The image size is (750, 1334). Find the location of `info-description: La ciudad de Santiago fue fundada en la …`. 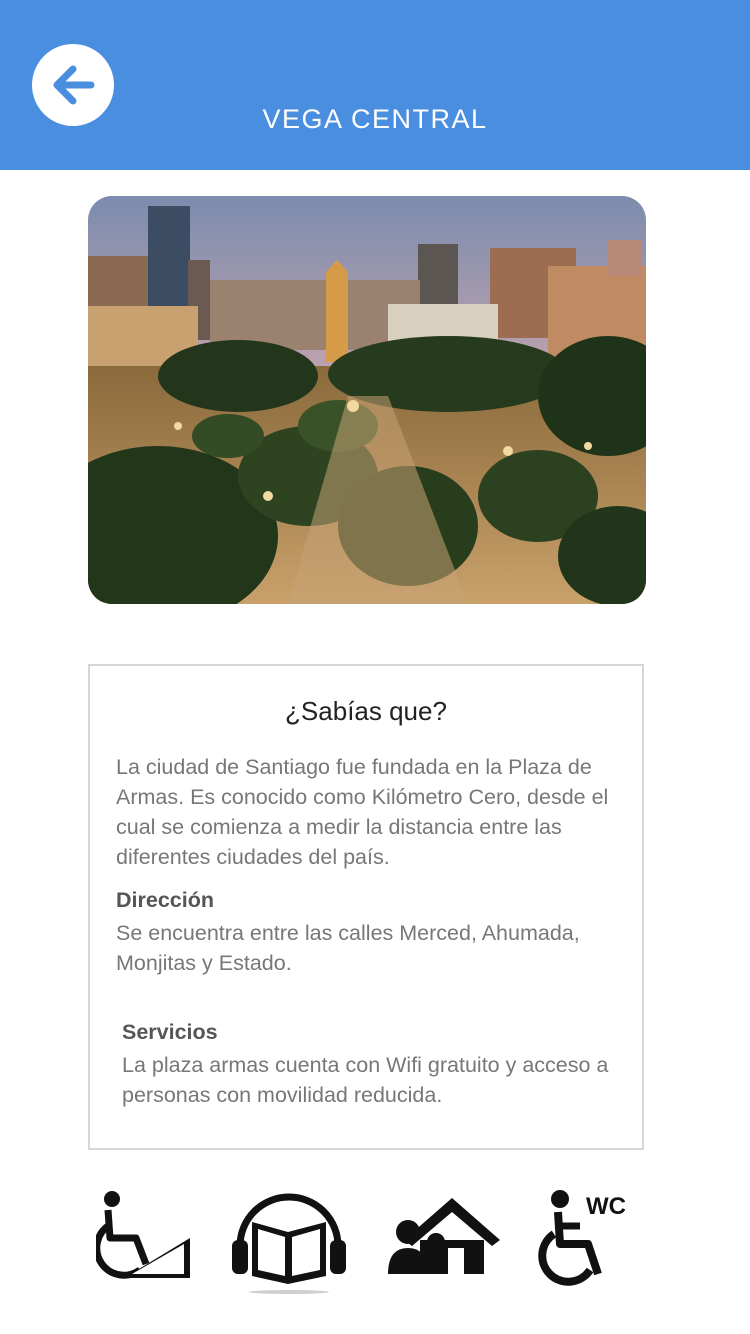

info-description: La ciudad de Santiago fue fundada en la … is located at coordinates (362, 812).